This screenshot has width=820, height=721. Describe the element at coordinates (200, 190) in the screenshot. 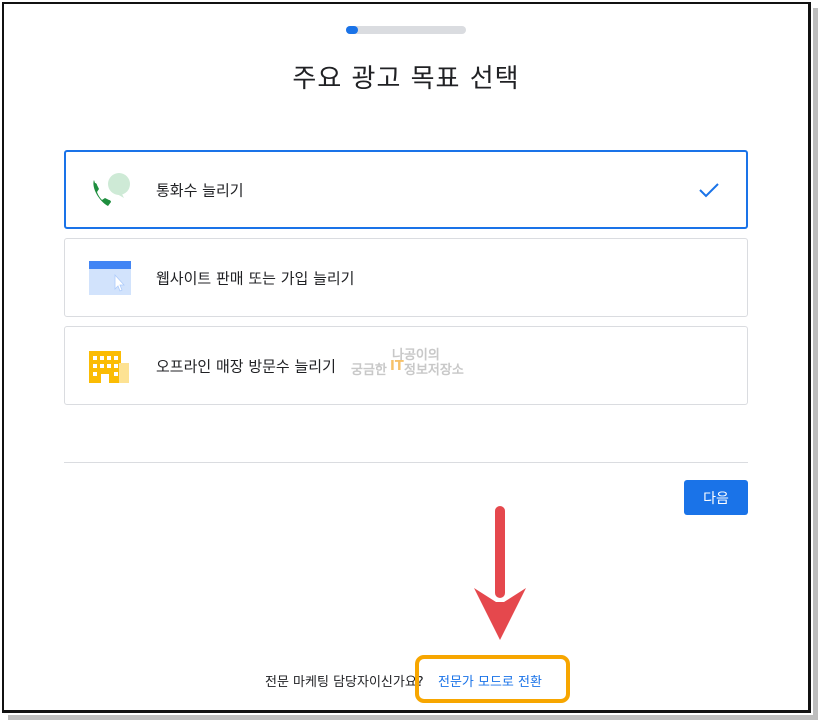

I see `goal-option-label: 통화수 늘리기` at that location.